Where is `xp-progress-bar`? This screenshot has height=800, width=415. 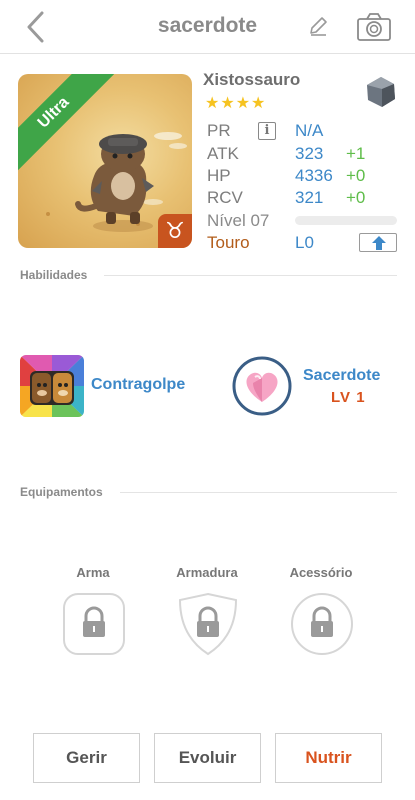
xp-progress-bar is located at coordinates (346, 220).